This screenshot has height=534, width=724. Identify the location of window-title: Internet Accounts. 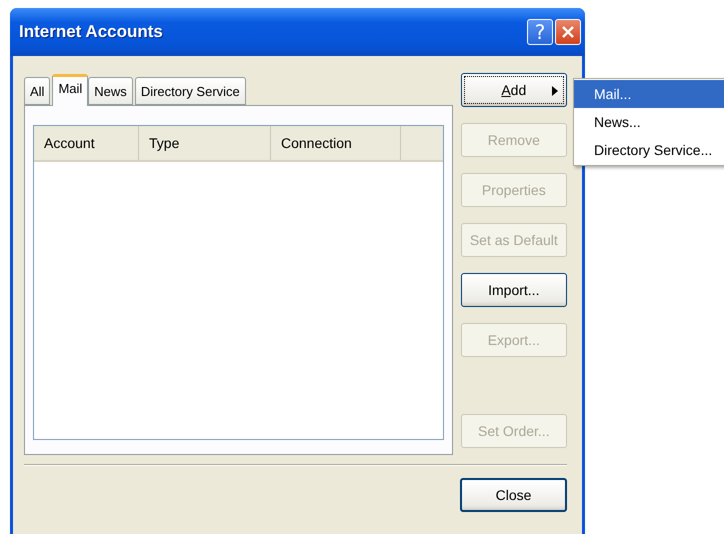
(91, 32).